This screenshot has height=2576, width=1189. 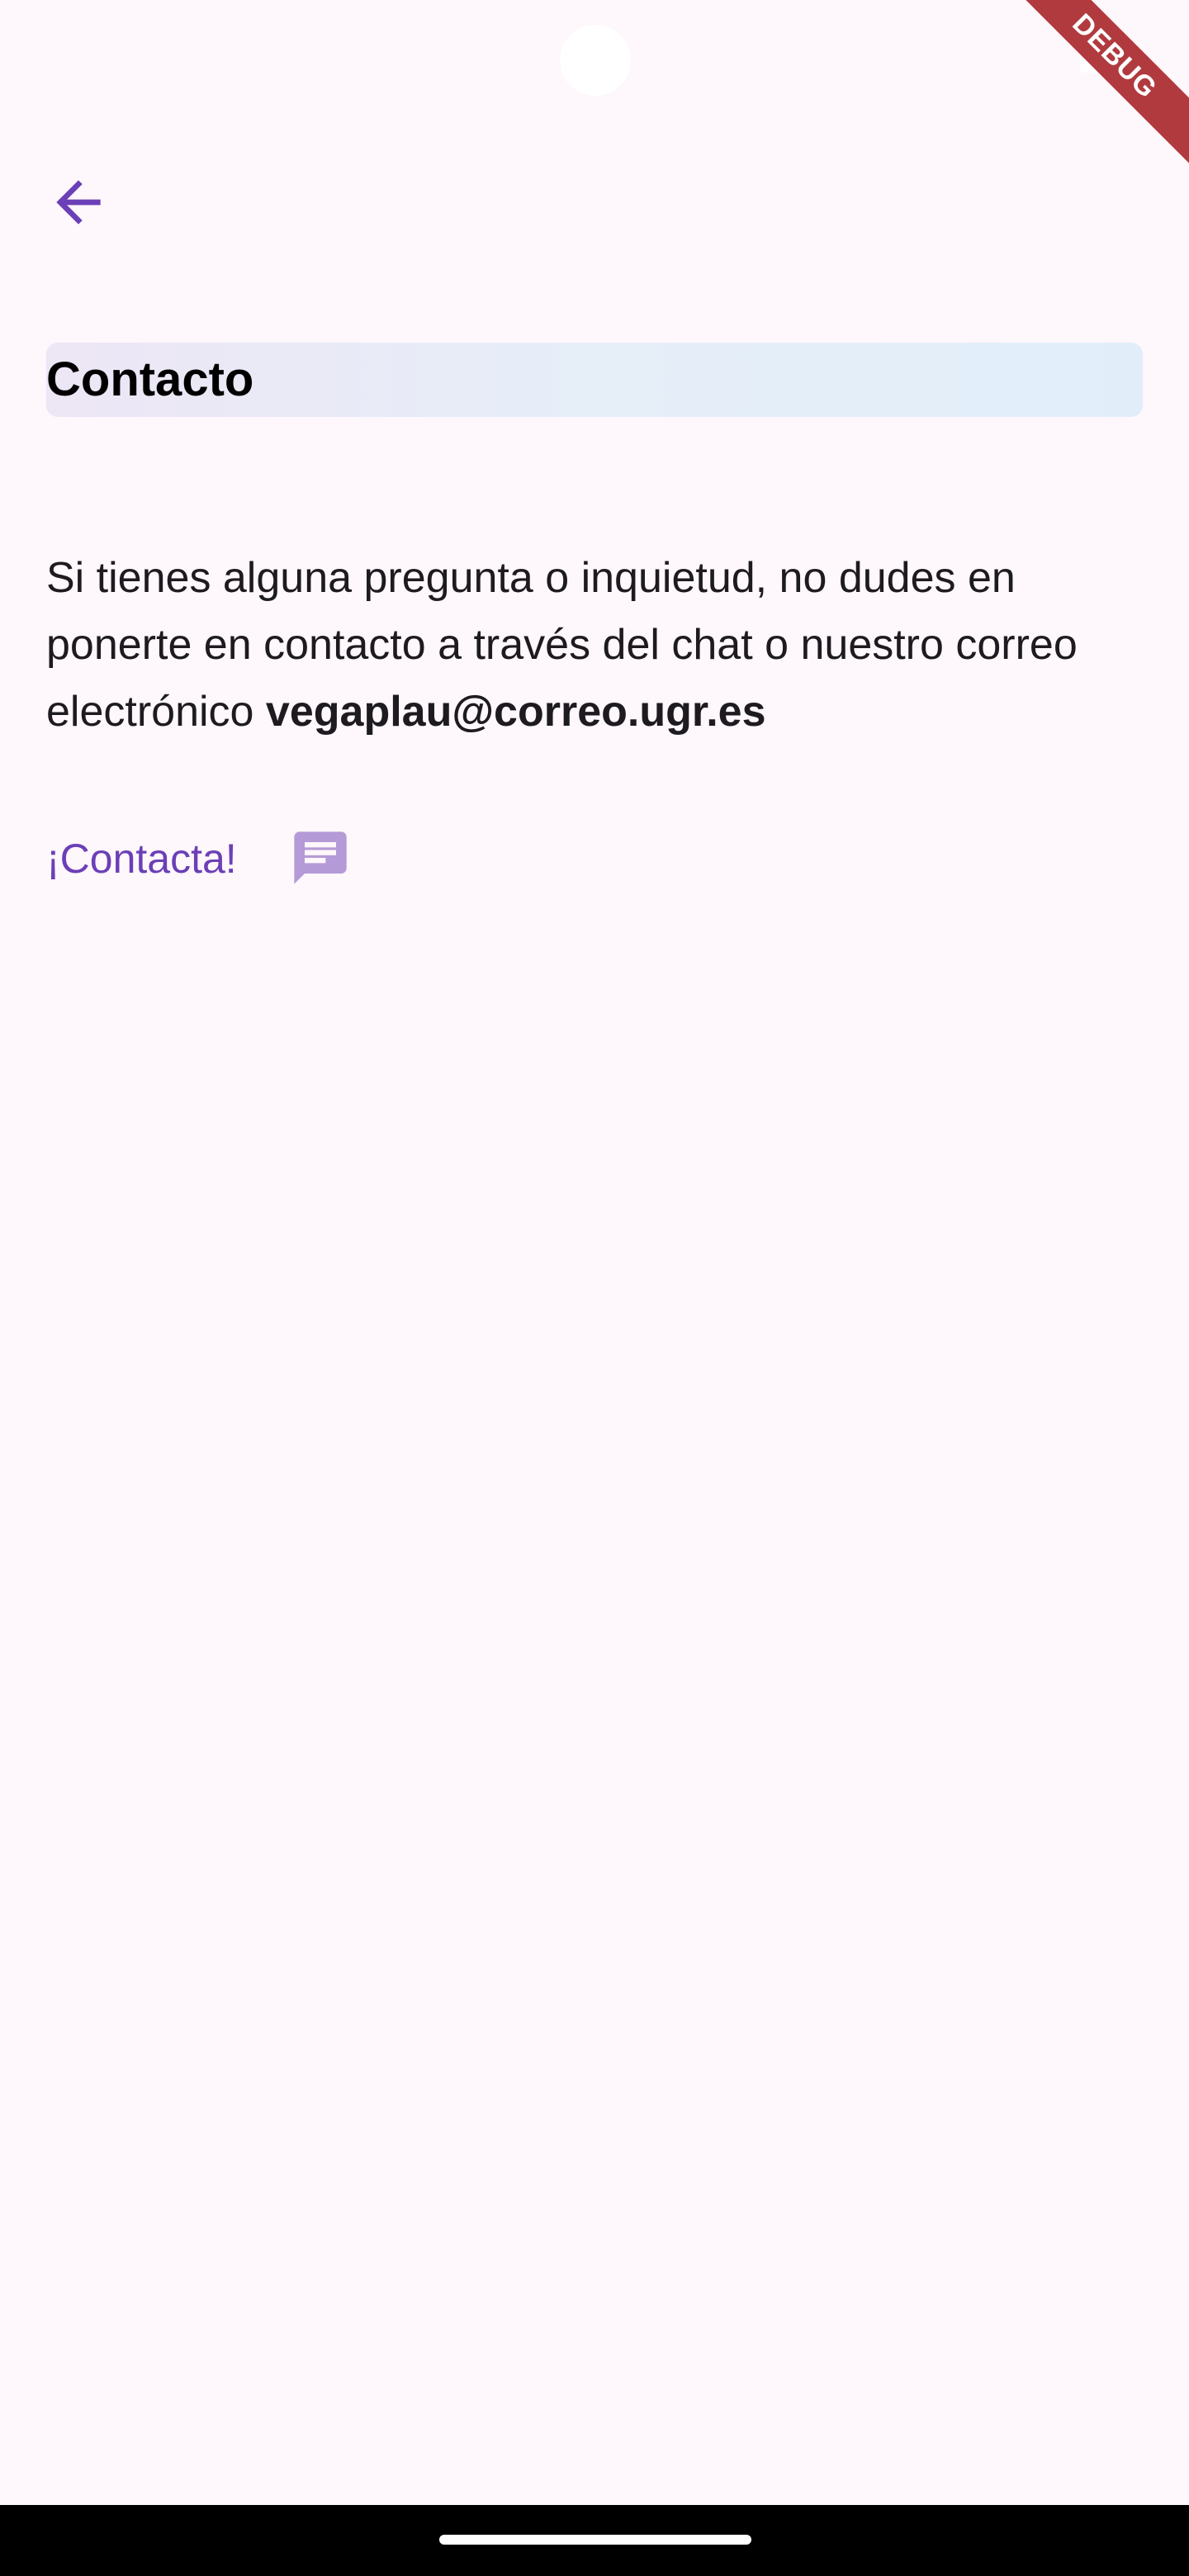 I want to click on home-indicator, so click(x=595, y=2540).